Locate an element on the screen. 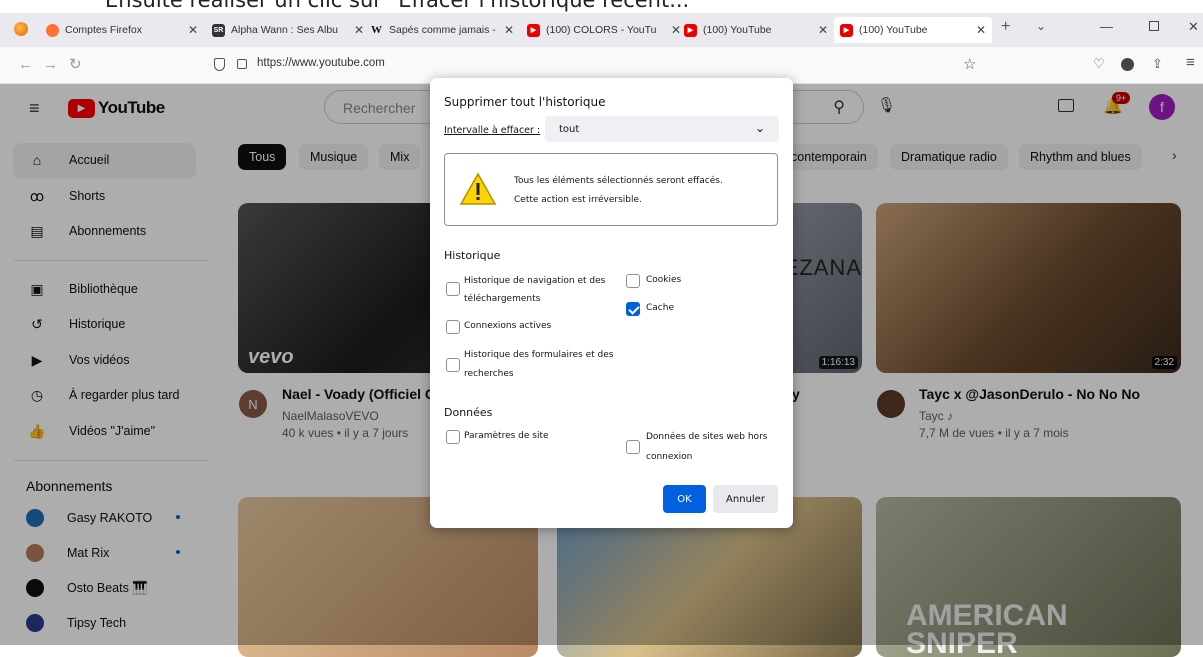  range-label: Intervalle à effacer : is located at coordinates (492, 130).